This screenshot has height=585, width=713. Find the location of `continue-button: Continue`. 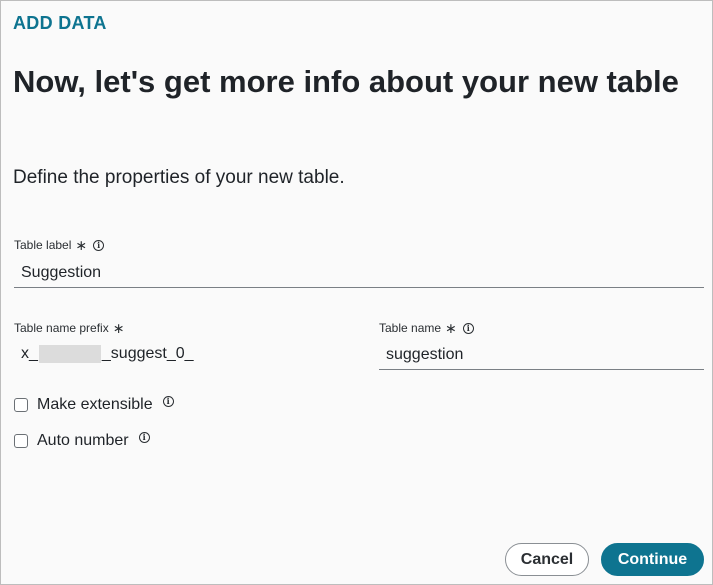

continue-button: Continue is located at coordinates (652, 559).